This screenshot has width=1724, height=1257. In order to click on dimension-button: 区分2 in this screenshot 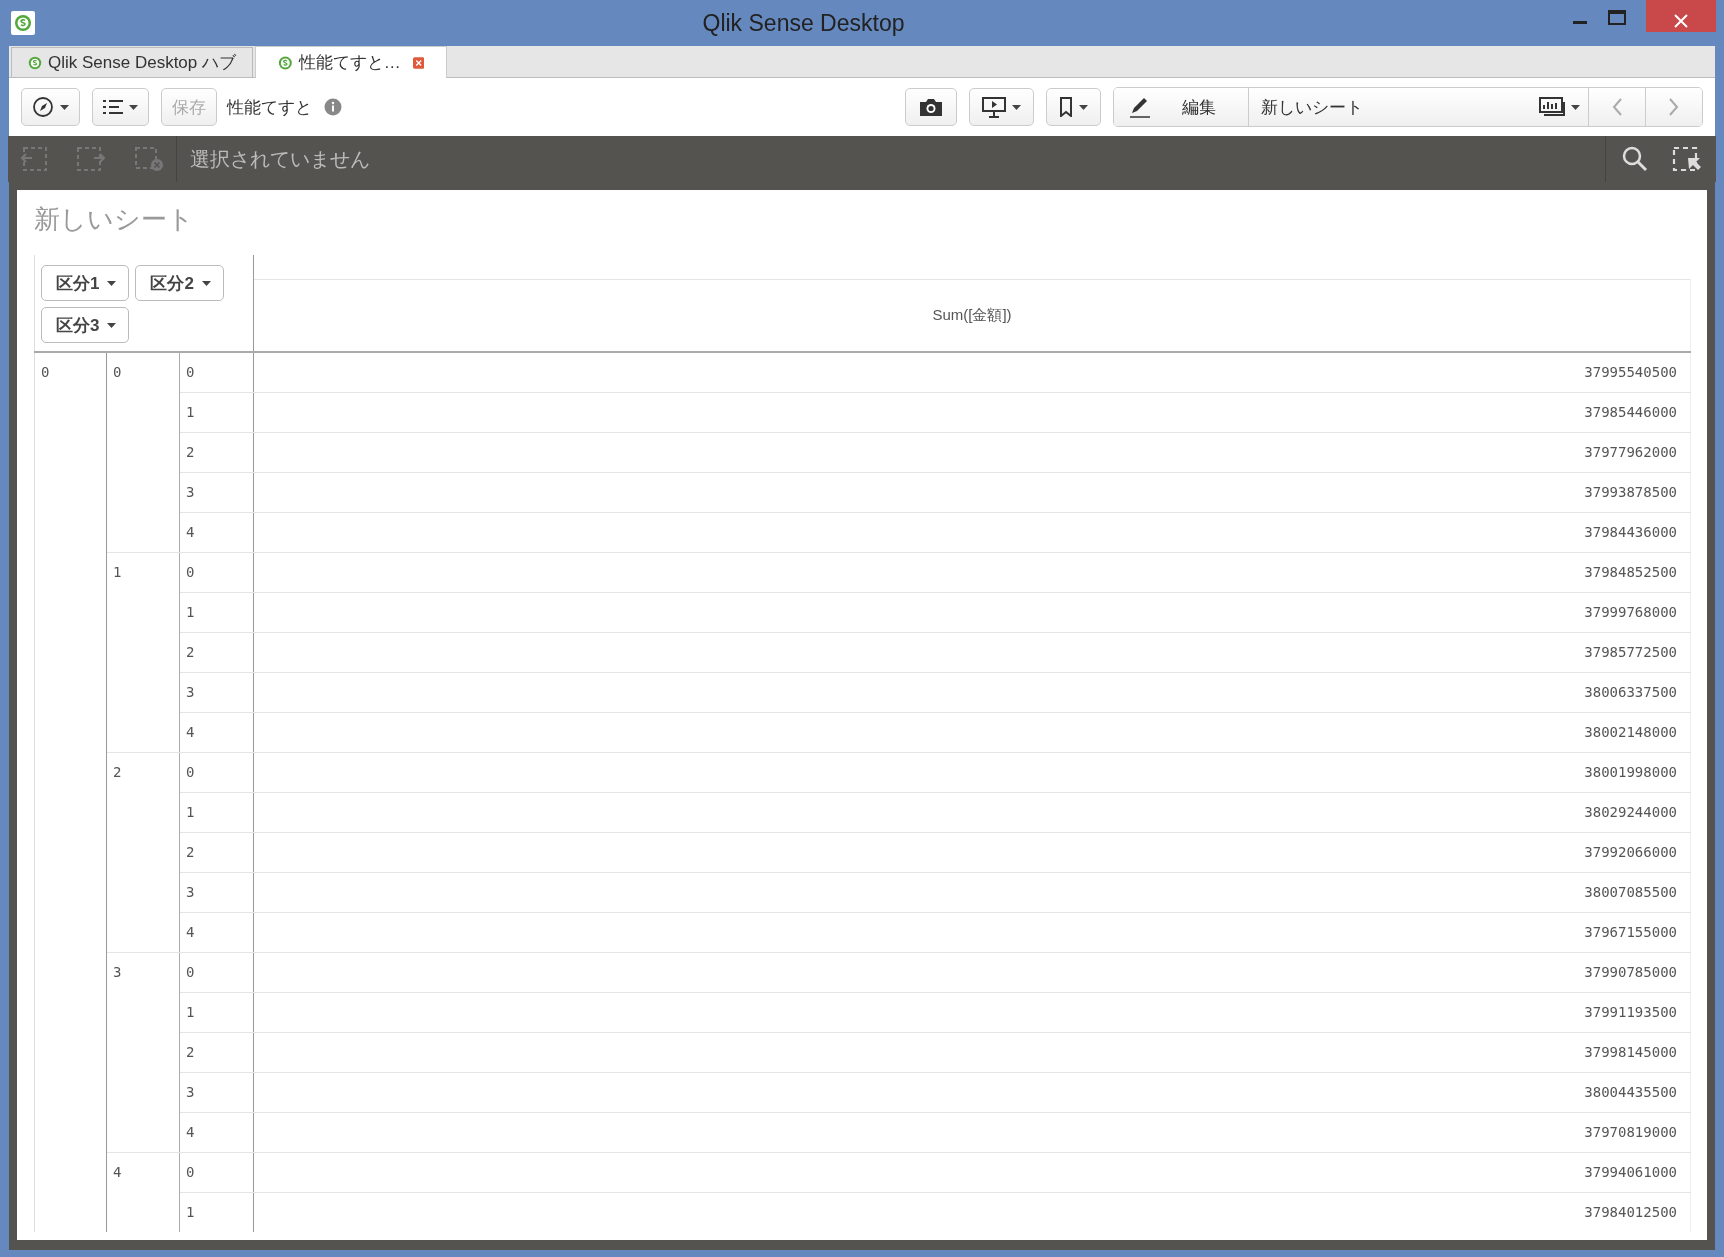, I will do `click(179, 283)`.